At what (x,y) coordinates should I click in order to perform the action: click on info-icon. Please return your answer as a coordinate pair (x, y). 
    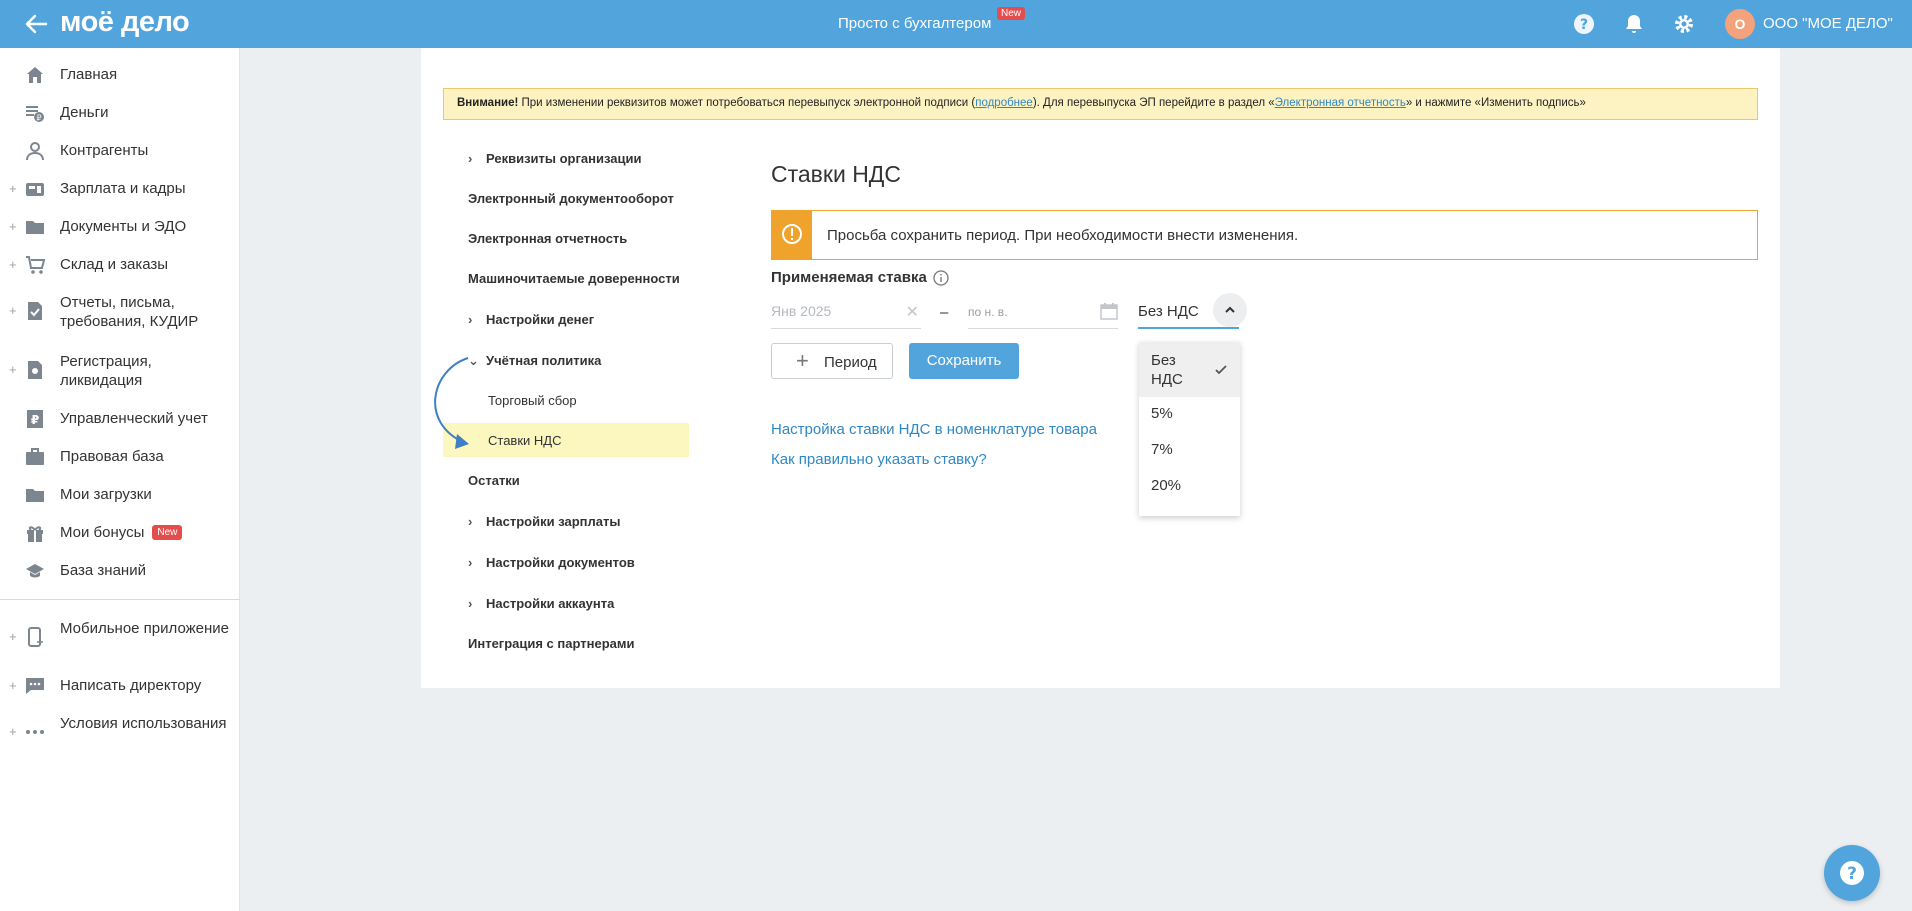
    Looking at the image, I should click on (941, 278).